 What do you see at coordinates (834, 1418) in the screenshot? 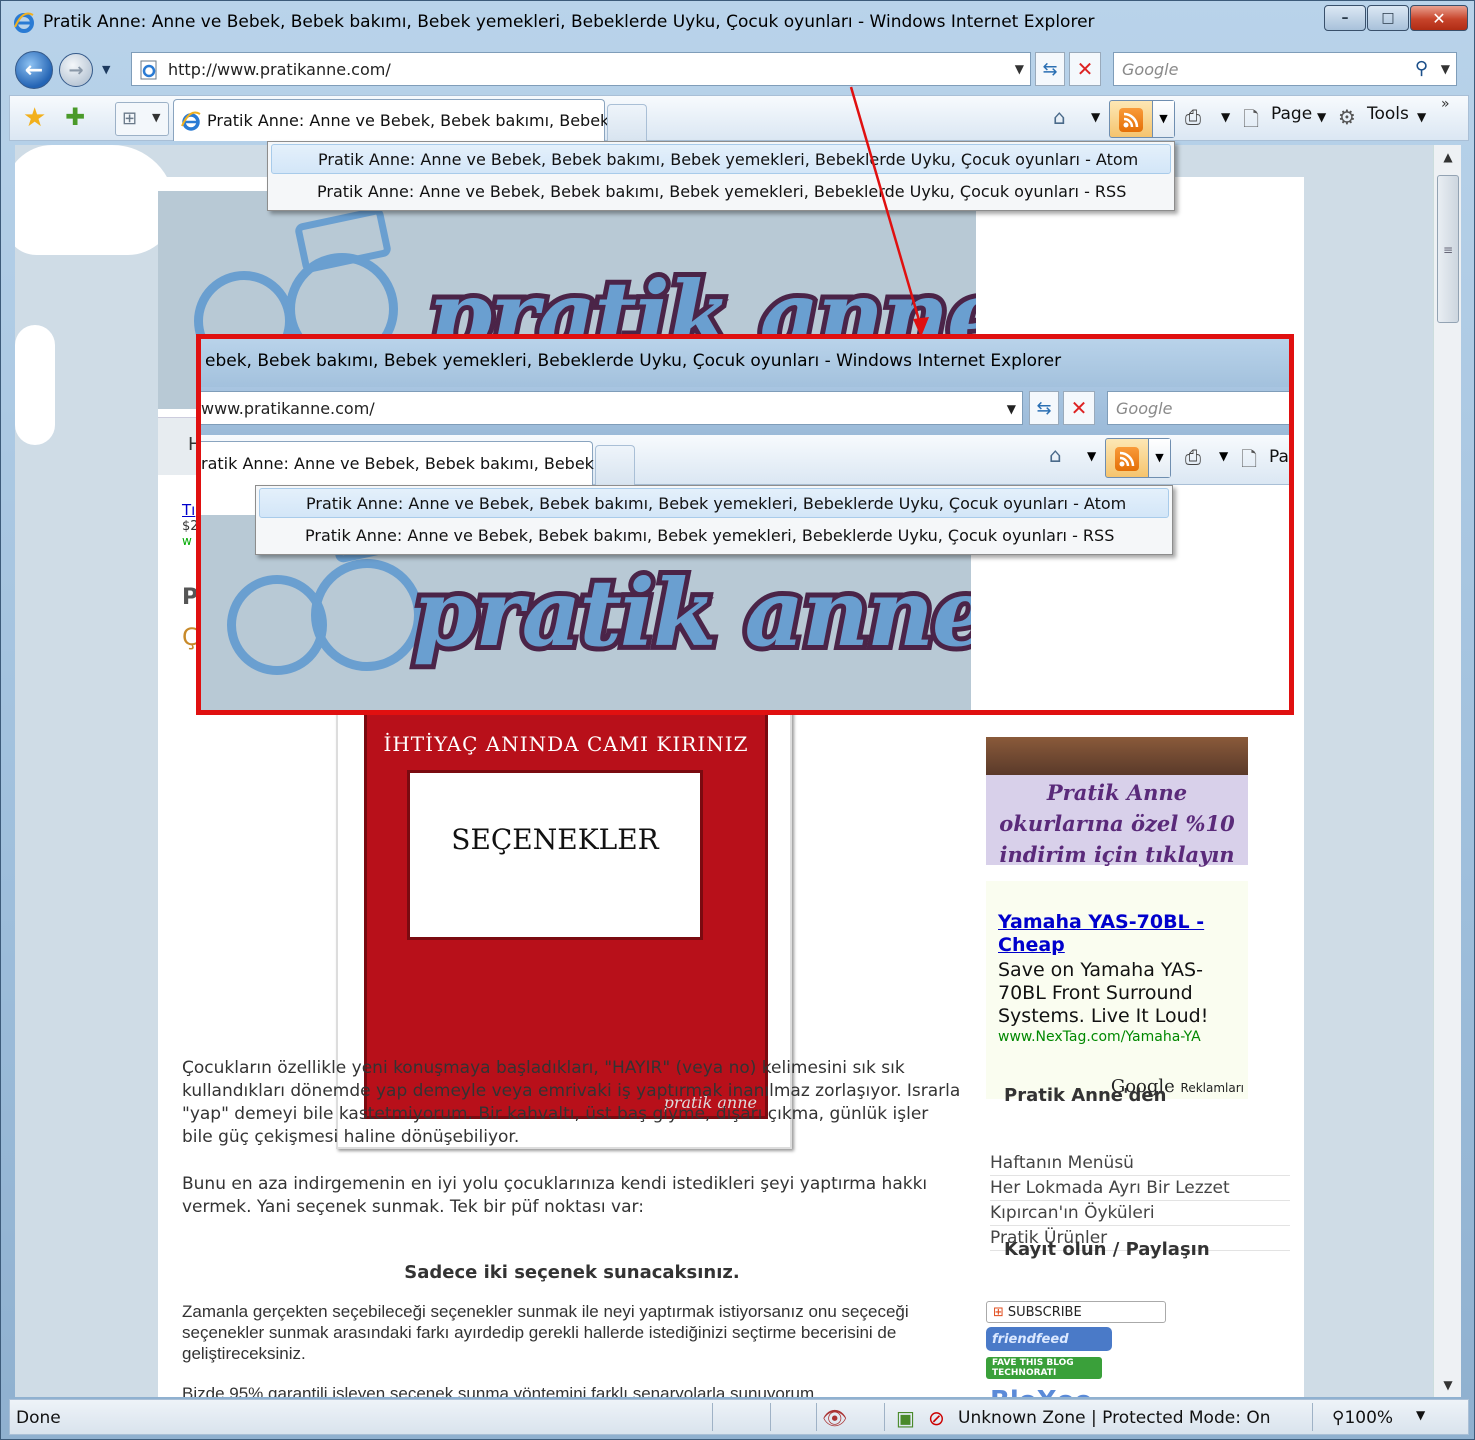
I see `privacy-eye-icon: 👁` at bounding box center [834, 1418].